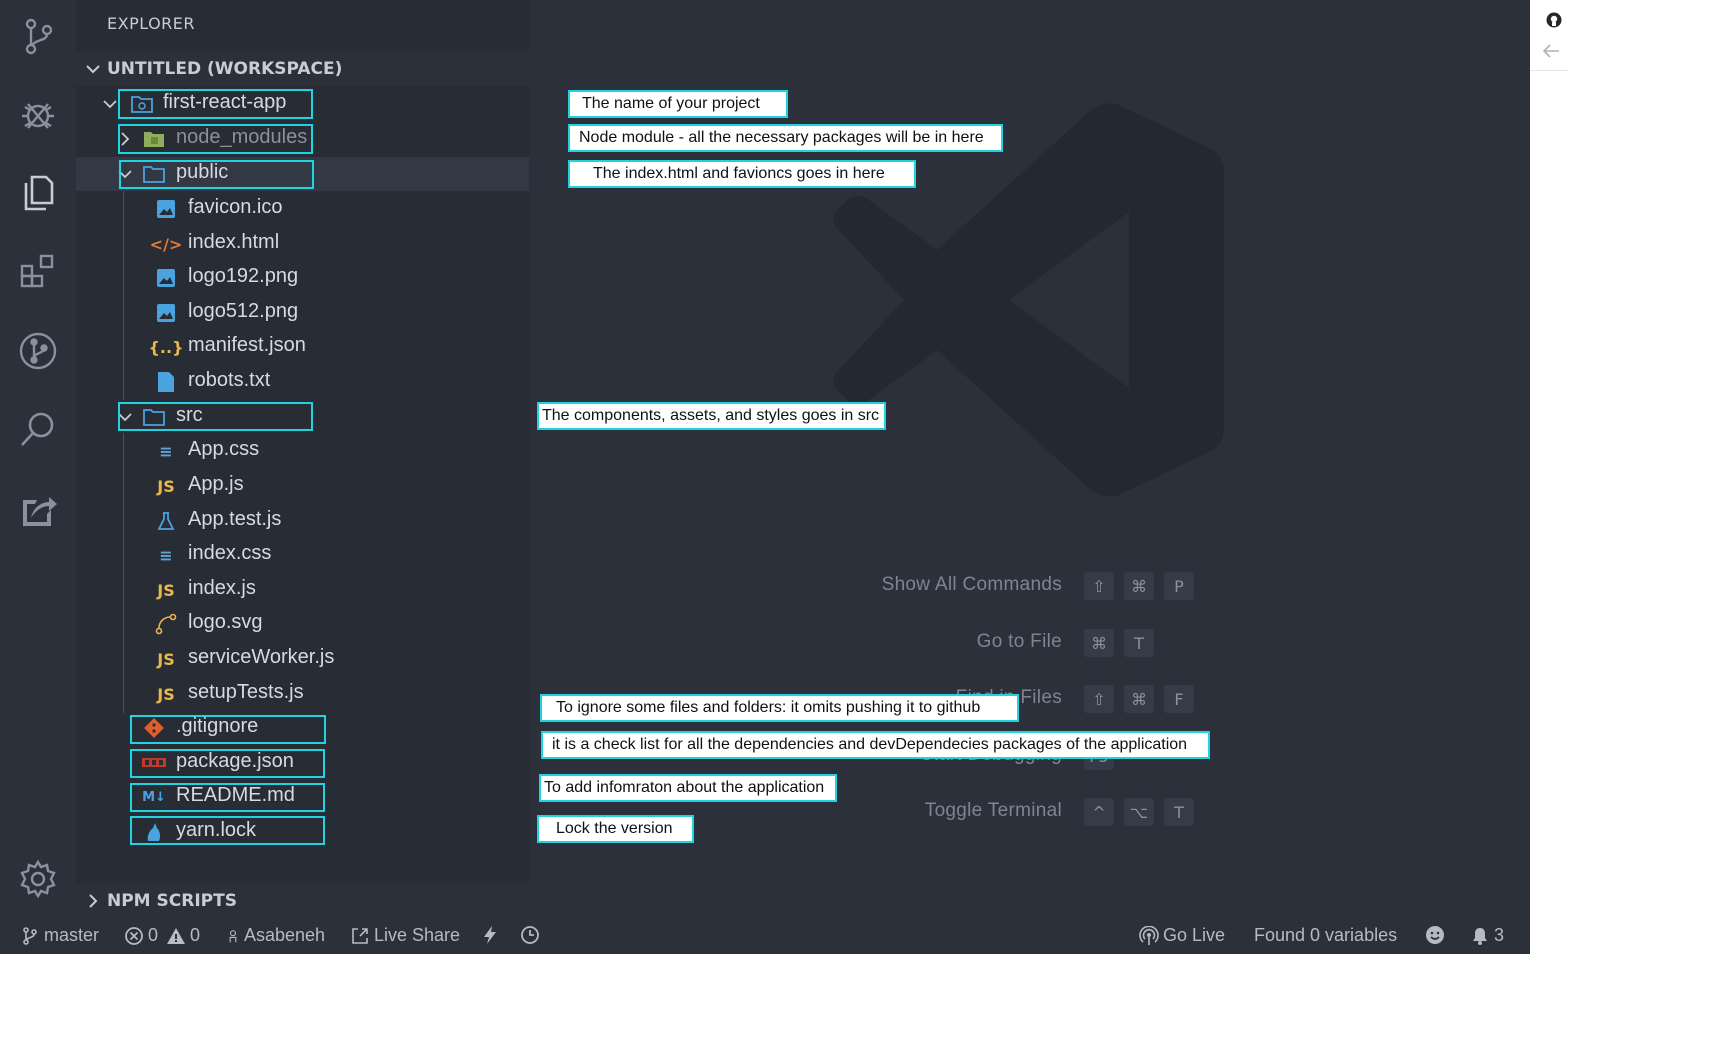 The image size is (1721, 1060). What do you see at coordinates (302, 624) in the screenshot?
I see `tree-item-file: logo.svg` at bounding box center [302, 624].